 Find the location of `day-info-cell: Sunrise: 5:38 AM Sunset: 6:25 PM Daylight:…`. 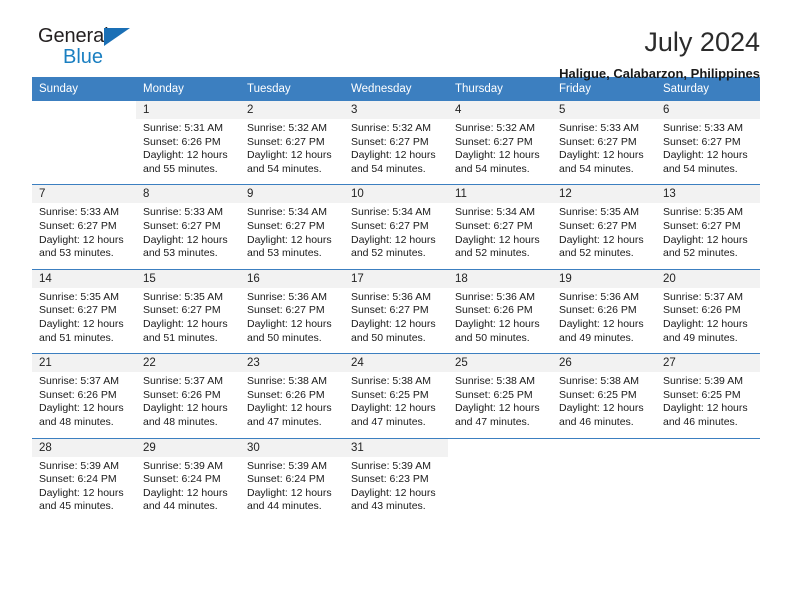

day-info-cell: Sunrise: 5:38 AM Sunset: 6:25 PM Daylight:… is located at coordinates (396, 405).